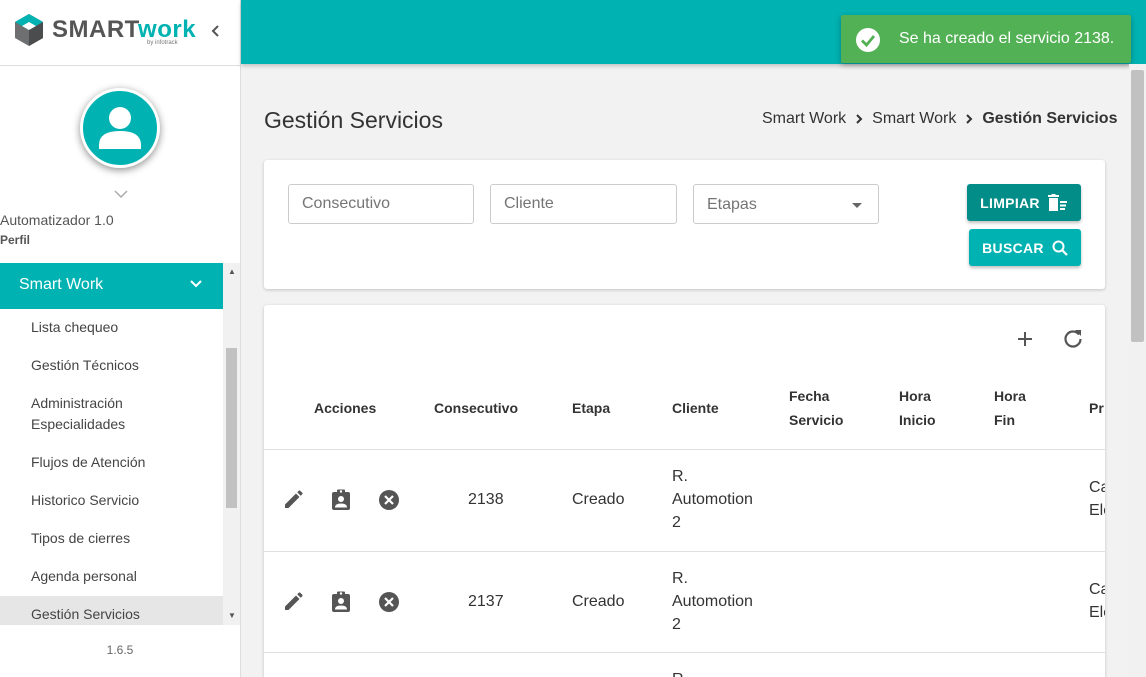 This screenshot has width=1146, height=677. What do you see at coordinates (232, 615) in the screenshot?
I see `scroll-down-arrow-icon: ▼` at bounding box center [232, 615].